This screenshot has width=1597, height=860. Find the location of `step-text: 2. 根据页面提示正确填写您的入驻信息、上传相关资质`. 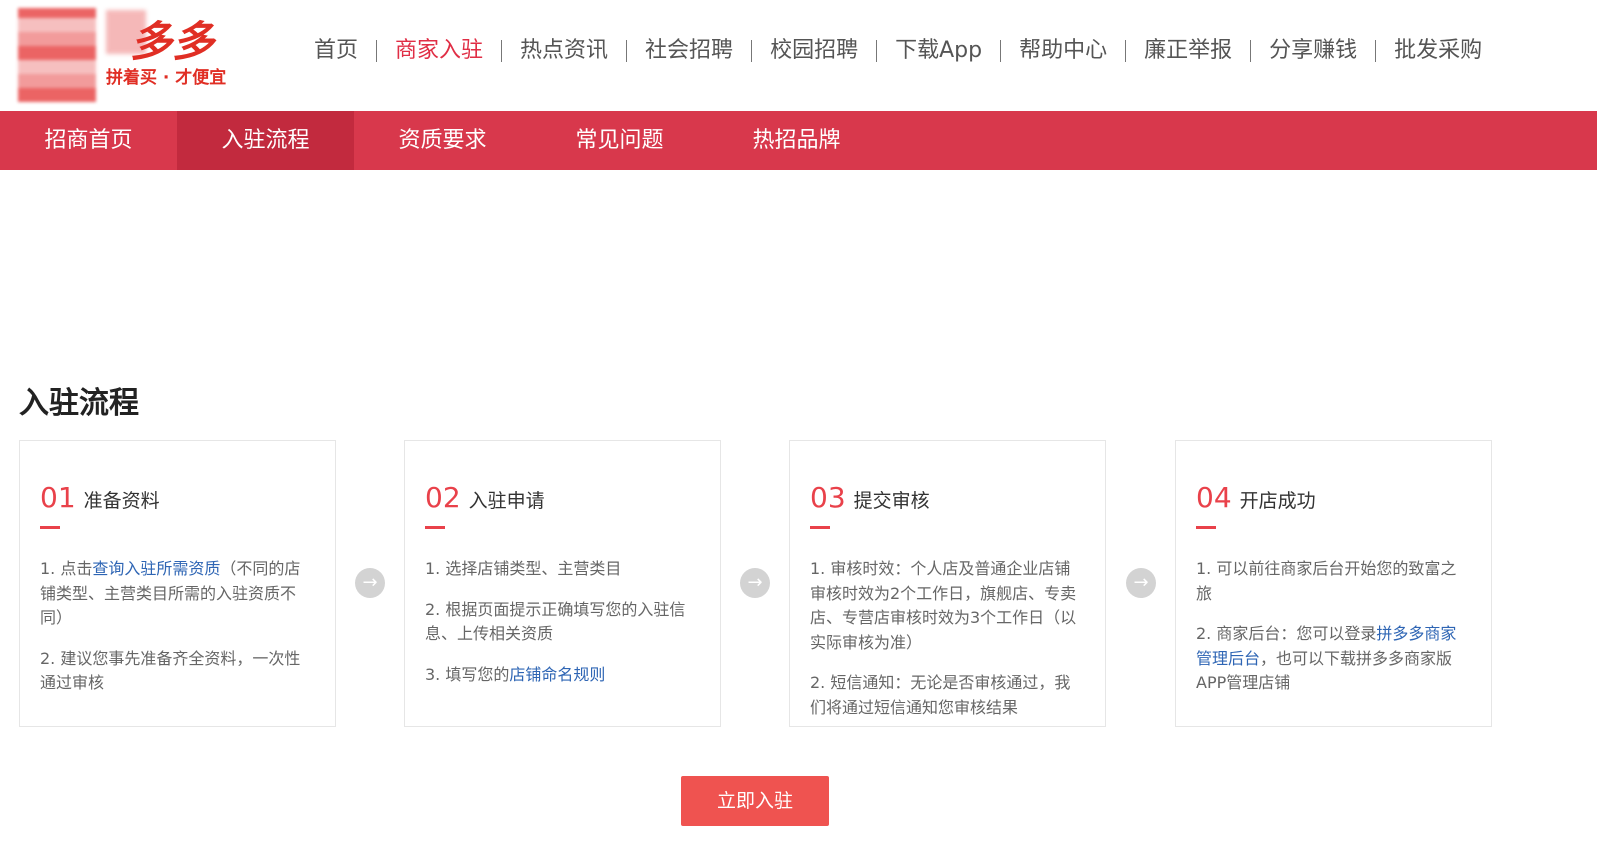

step-text: 2. 根据页面提示正确填写您的入驻信息、上传相关资质 is located at coordinates (555, 621).